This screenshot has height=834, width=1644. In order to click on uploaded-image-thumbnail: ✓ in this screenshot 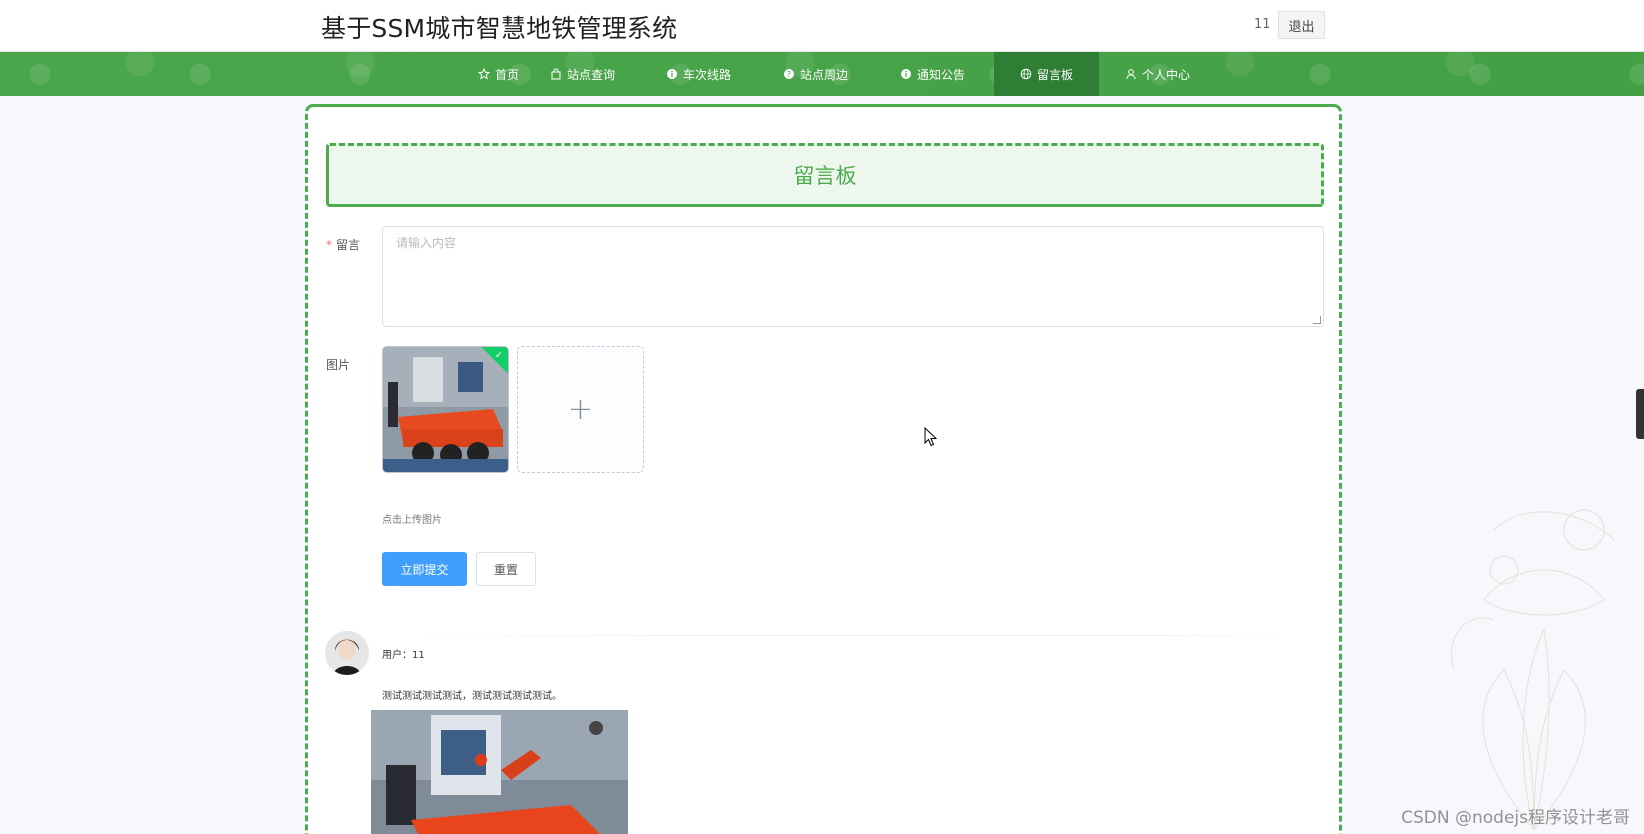, I will do `click(445, 409)`.